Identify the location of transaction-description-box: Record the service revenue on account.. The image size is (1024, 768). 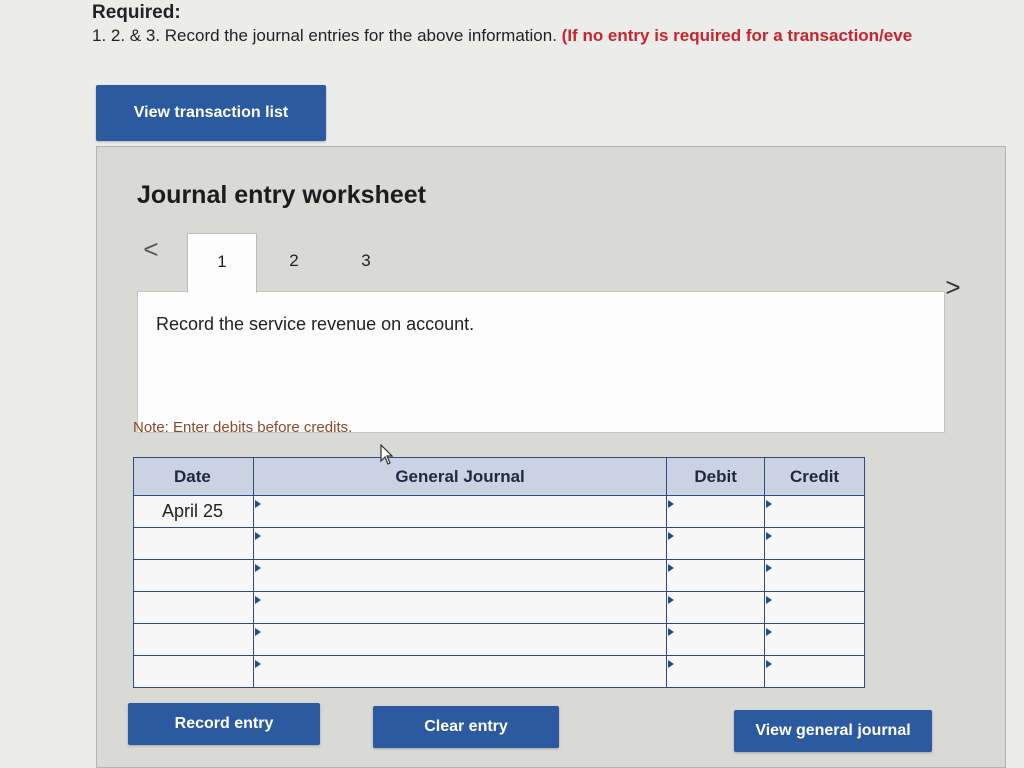
(541, 362).